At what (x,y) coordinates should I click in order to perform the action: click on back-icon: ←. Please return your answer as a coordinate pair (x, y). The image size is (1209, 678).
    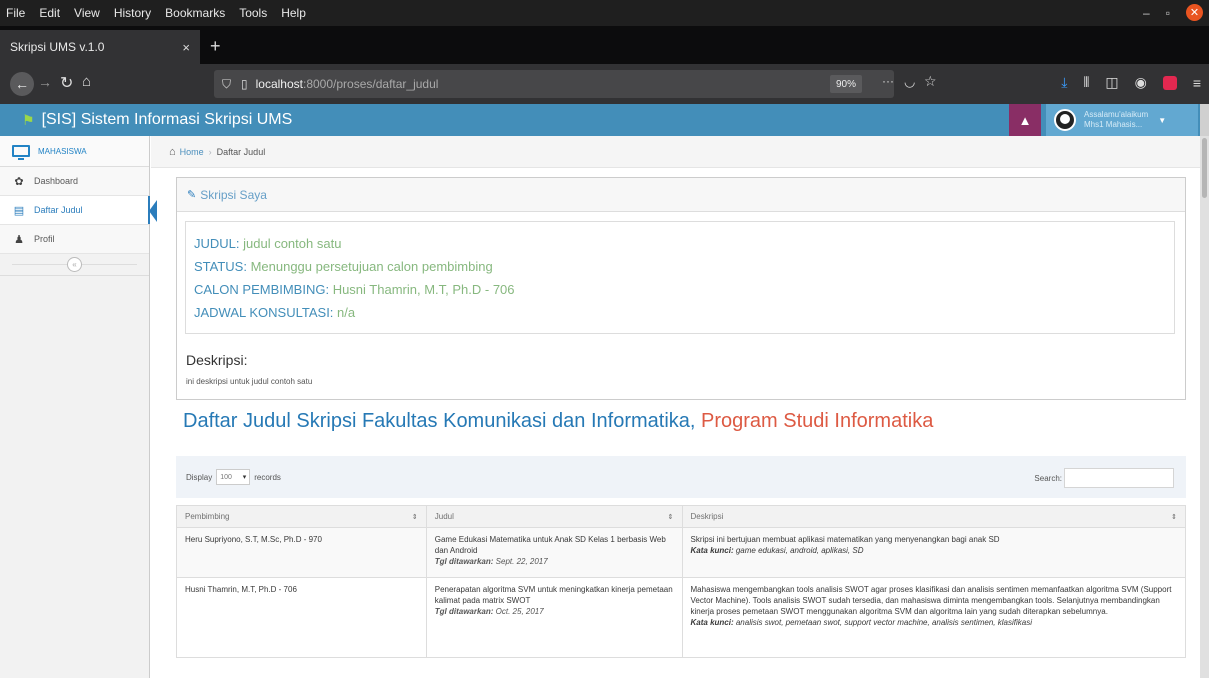
    Looking at the image, I should click on (22, 84).